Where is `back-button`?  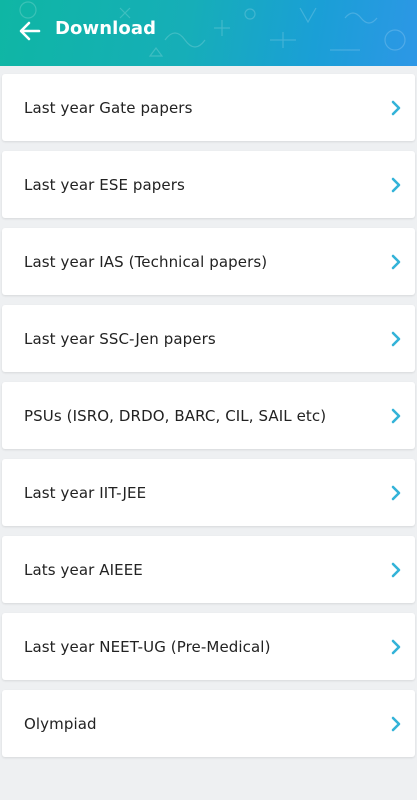 back-button is located at coordinates (30, 31).